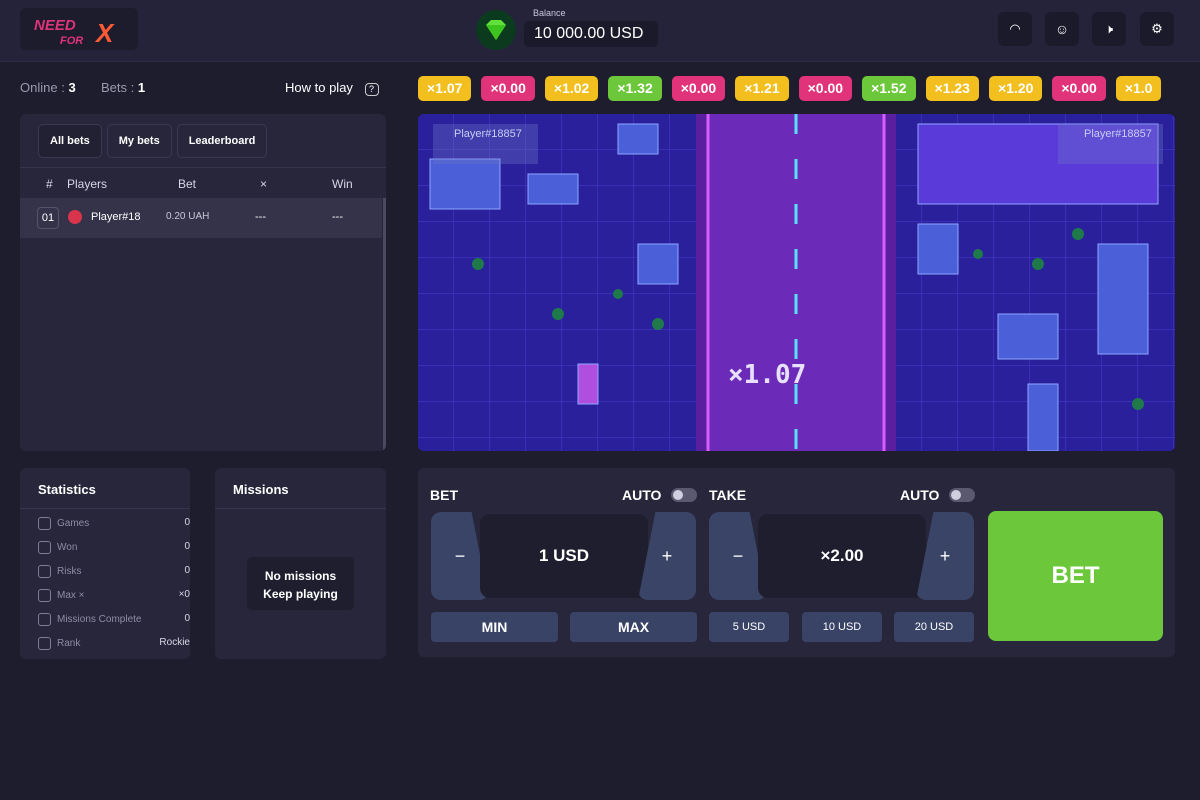  I want to click on history-chip: ×1.21, so click(762, 88).